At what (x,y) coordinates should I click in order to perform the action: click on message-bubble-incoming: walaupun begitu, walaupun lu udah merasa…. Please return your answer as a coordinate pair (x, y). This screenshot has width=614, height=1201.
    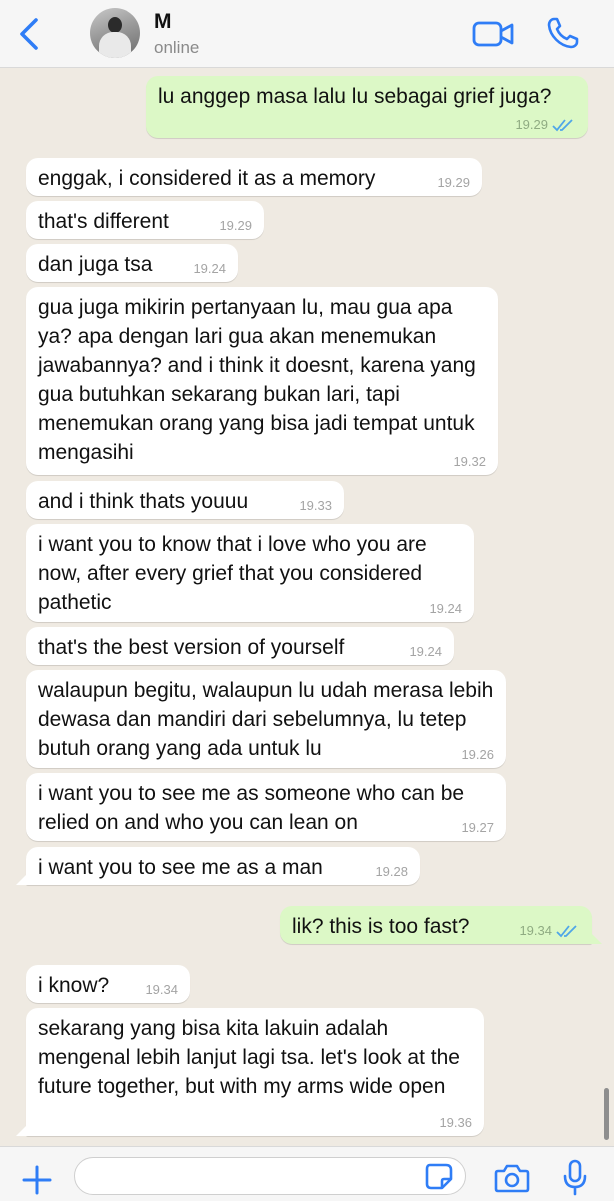
    Looking at the image, I should click on (266, 719).